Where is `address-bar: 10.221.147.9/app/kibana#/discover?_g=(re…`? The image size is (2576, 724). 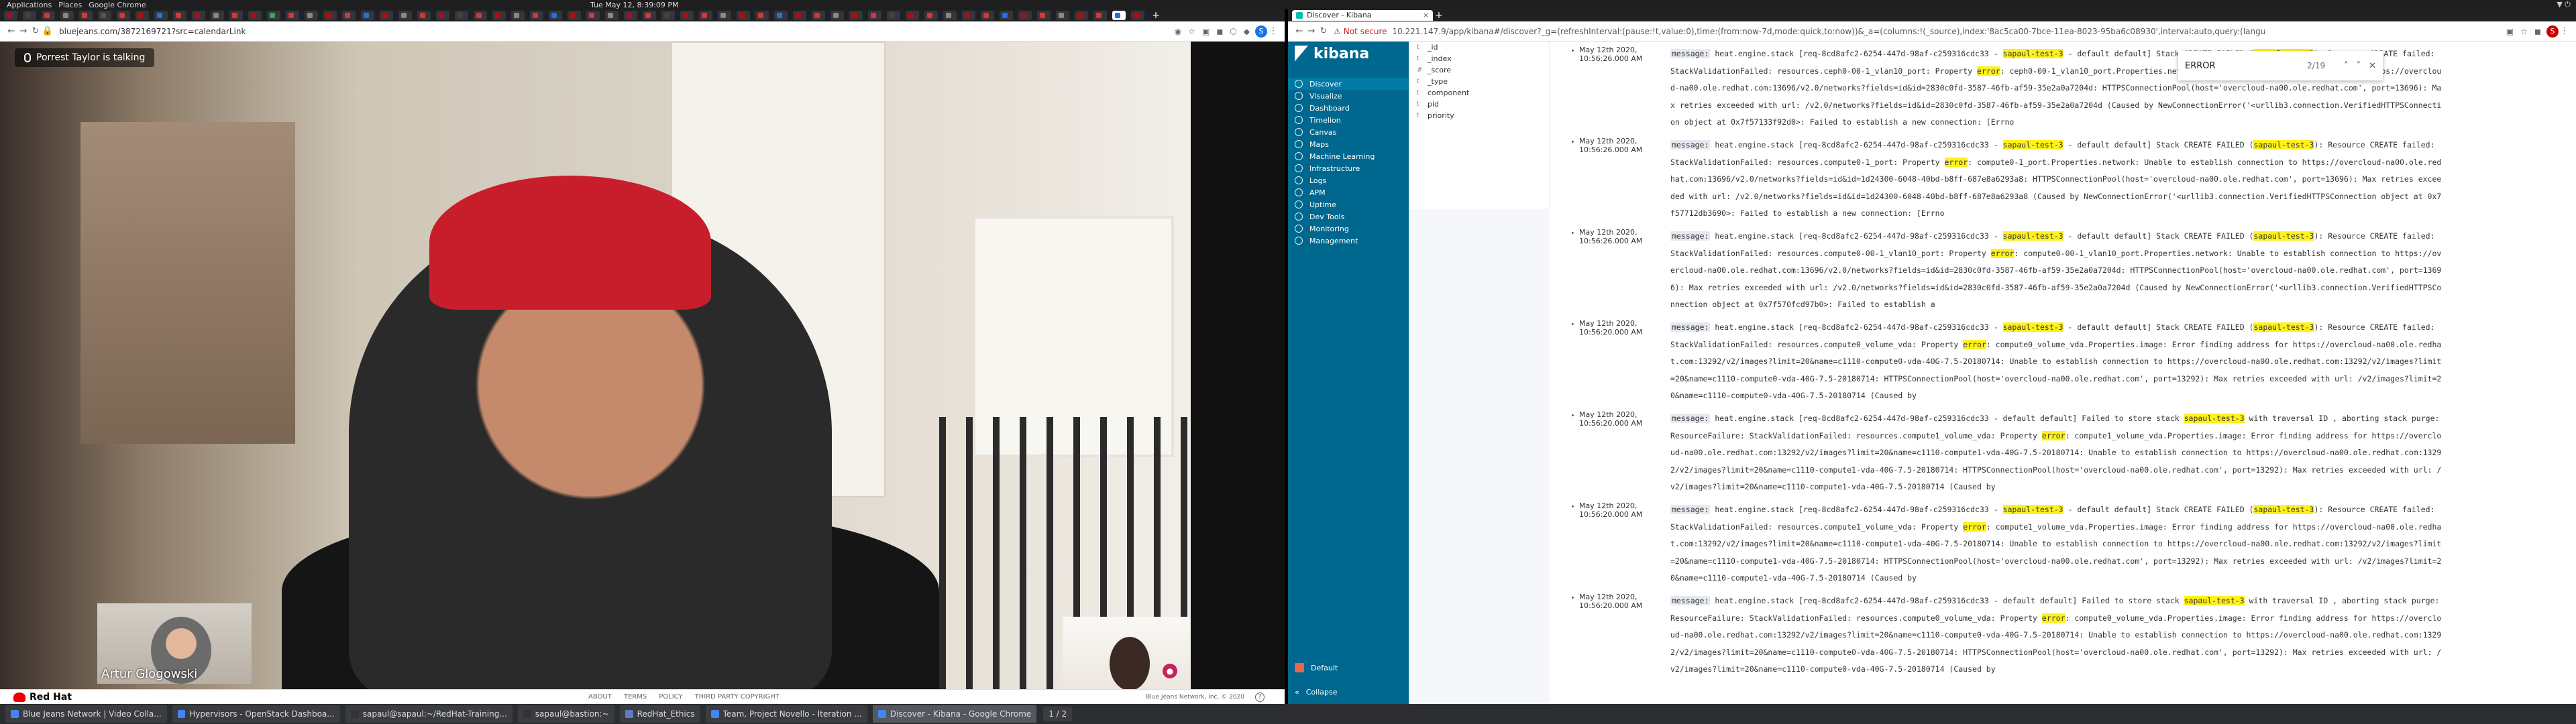
address-bar: 10.221.147.9/app/kibana#/discover?_g=(re… is located at coordinates (1829, 32).